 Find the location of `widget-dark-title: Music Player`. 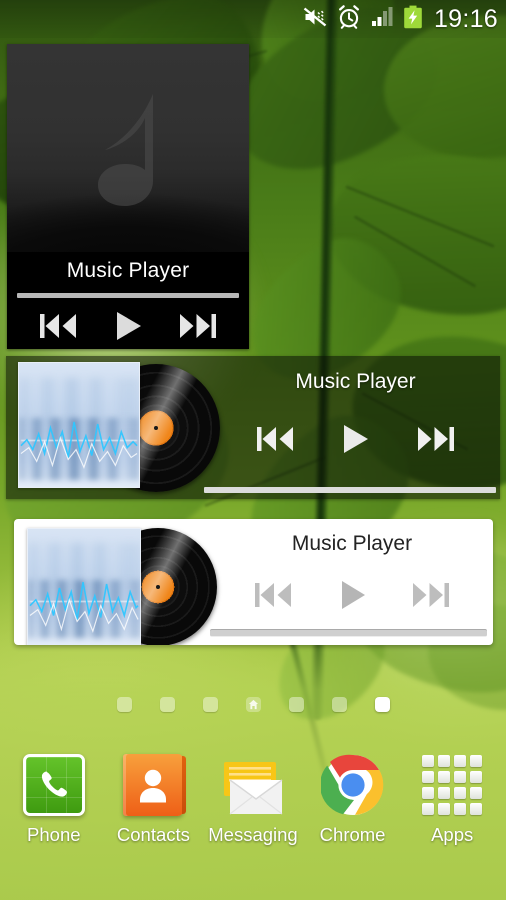

widget-dark-title: Music Player is located at coordinates (128, 270).